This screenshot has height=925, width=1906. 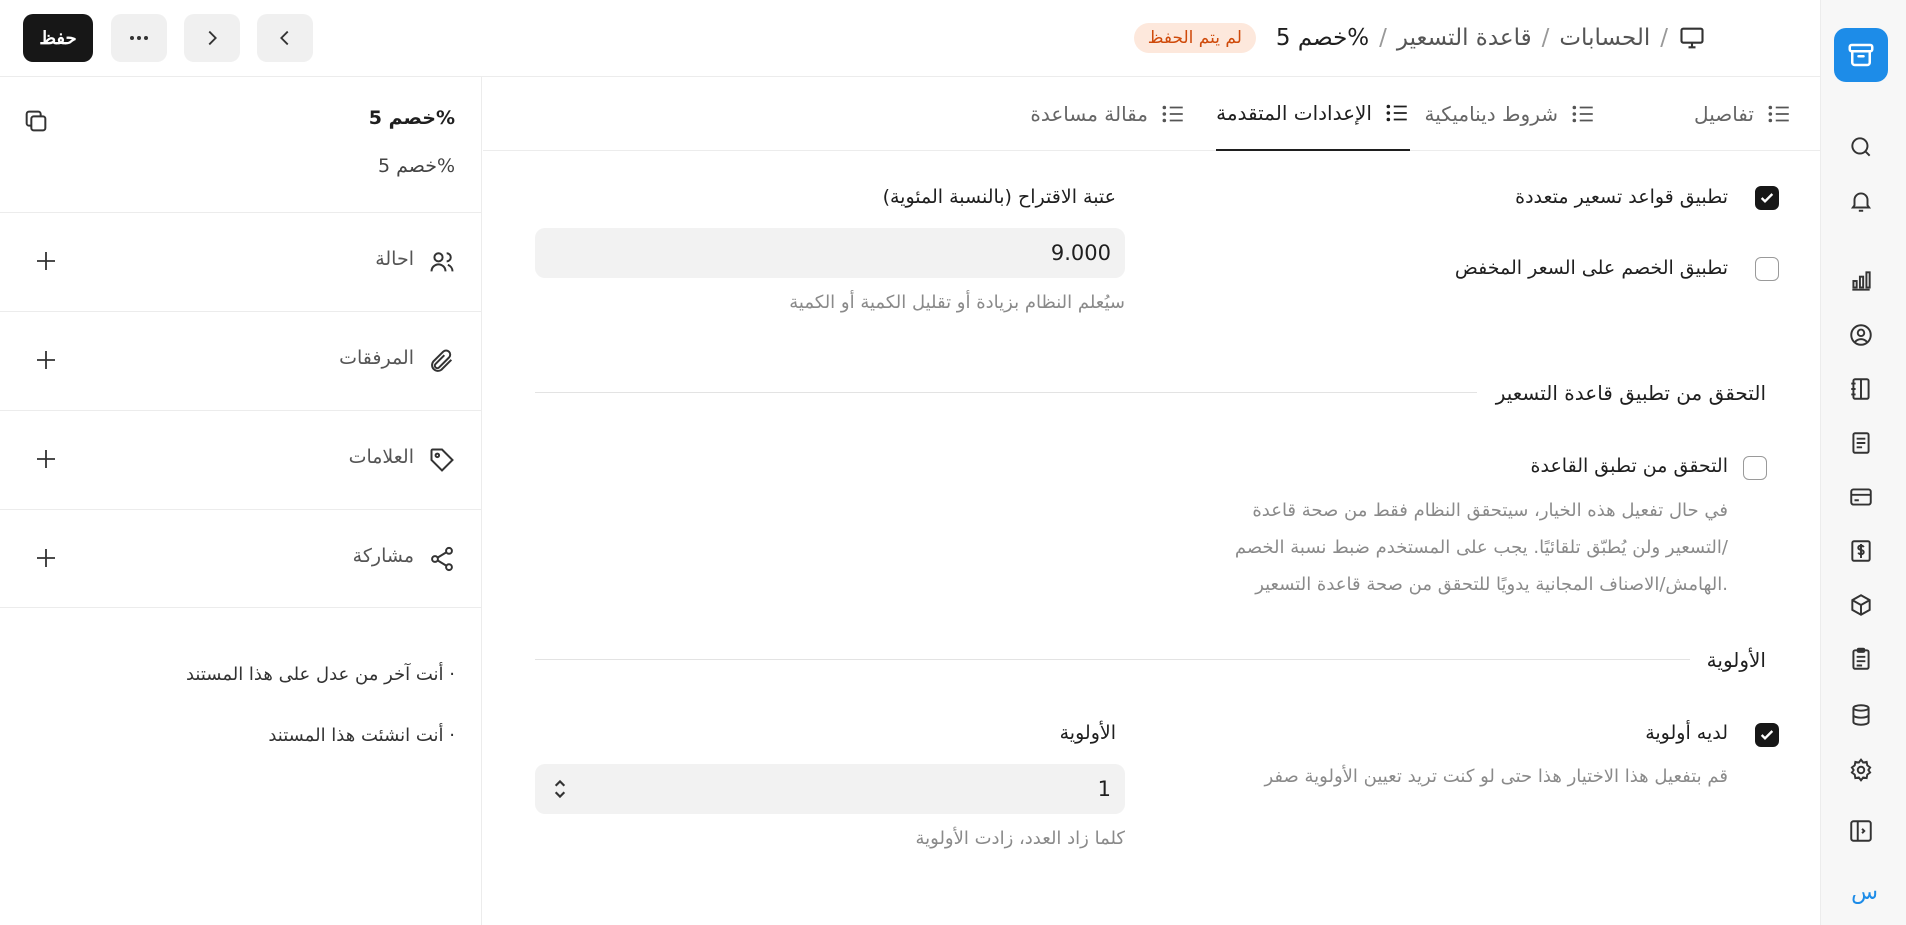 What do you see at coordinates (1861, 147) in the screenshot?
I see `search-icon` at bounding box center [1861, 147].